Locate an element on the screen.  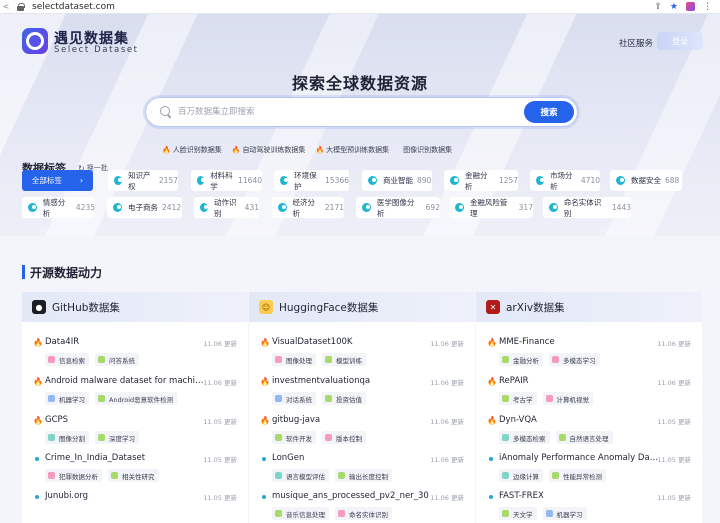
item-tag: 图像处理 is located at coordinates (294, 359).